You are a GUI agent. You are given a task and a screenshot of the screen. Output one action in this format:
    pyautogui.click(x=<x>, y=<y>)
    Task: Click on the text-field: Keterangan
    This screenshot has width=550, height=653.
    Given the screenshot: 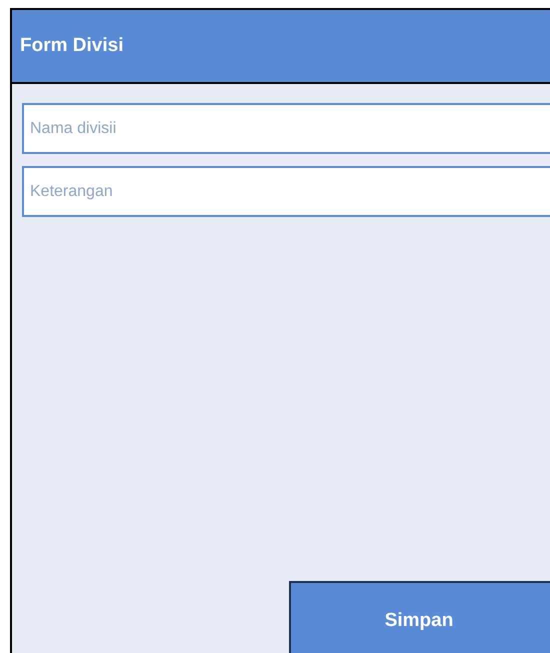 What is the action you would take?
    pyautogui.click(x=286, y=191)
    